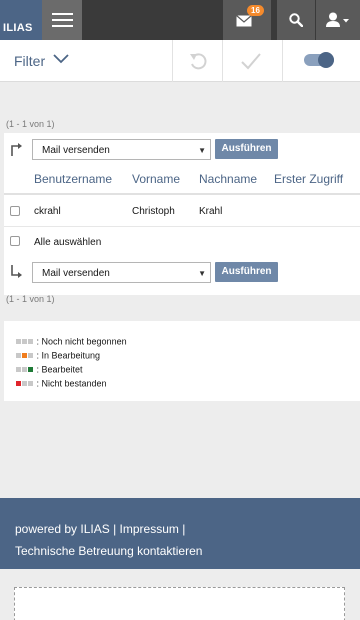 The height and width of the screenshot is (620, 360). I want to click on undo-icon, so click(198, 61).